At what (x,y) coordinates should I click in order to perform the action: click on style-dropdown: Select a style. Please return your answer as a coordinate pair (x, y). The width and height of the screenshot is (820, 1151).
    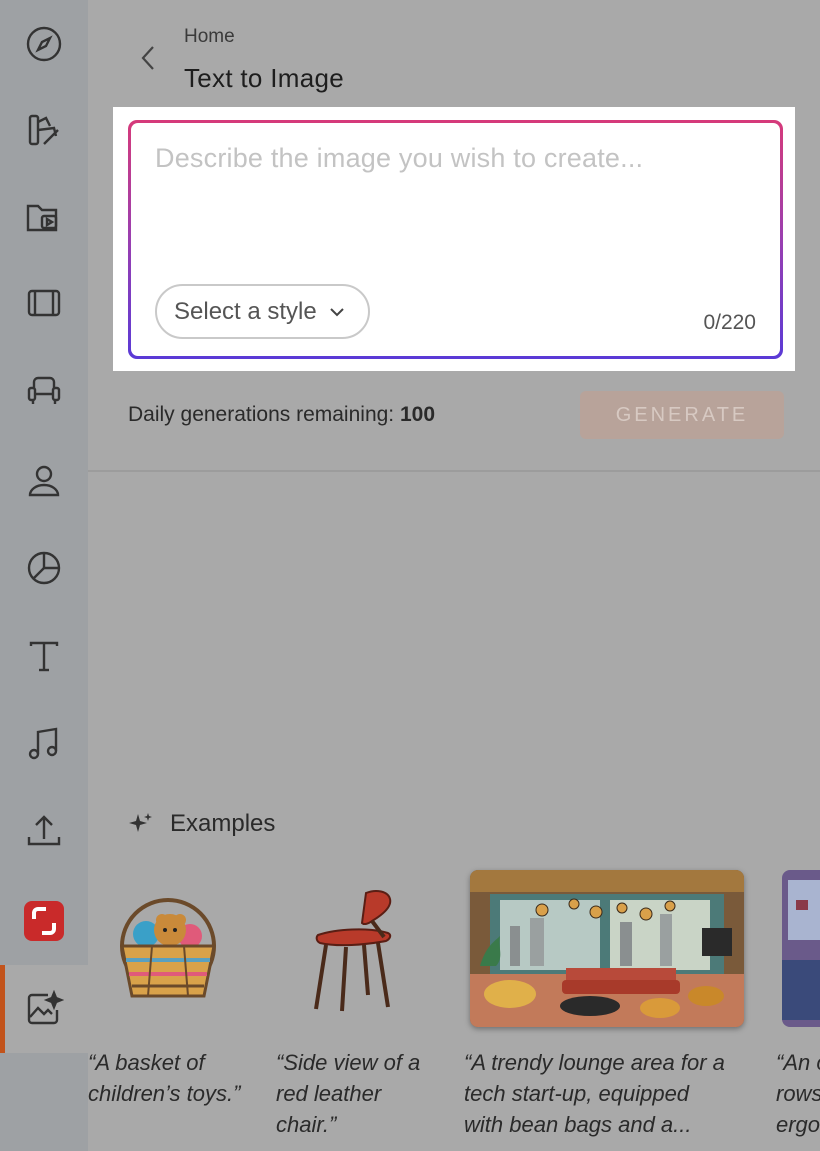
    Looking at the image, I should click on (262, 311).